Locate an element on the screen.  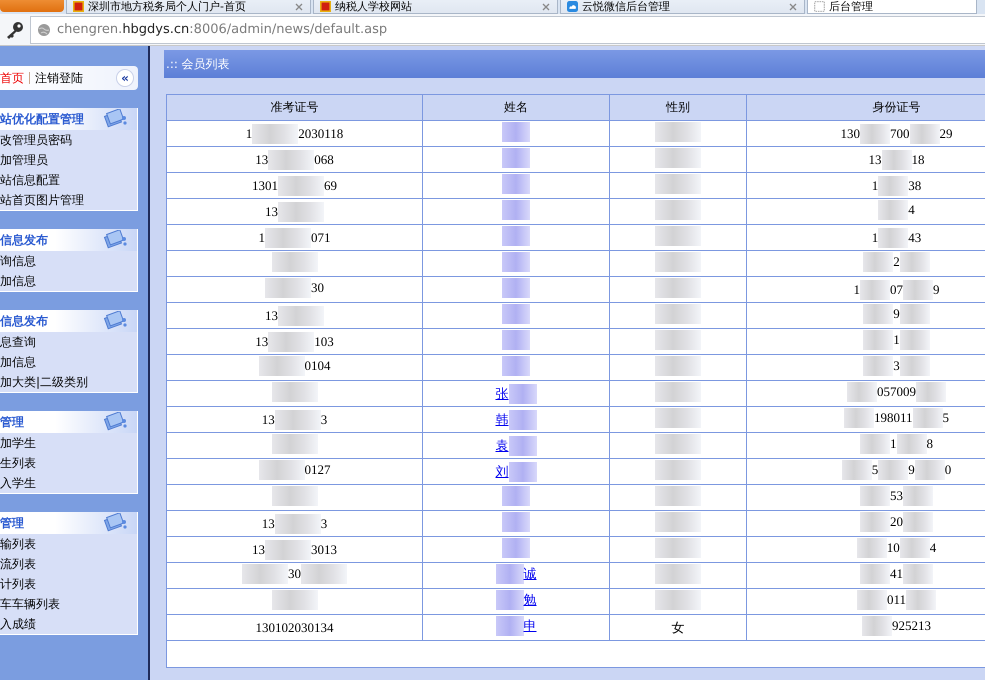
sidebar-link: 息查询 is located at coordinates (68, 342).